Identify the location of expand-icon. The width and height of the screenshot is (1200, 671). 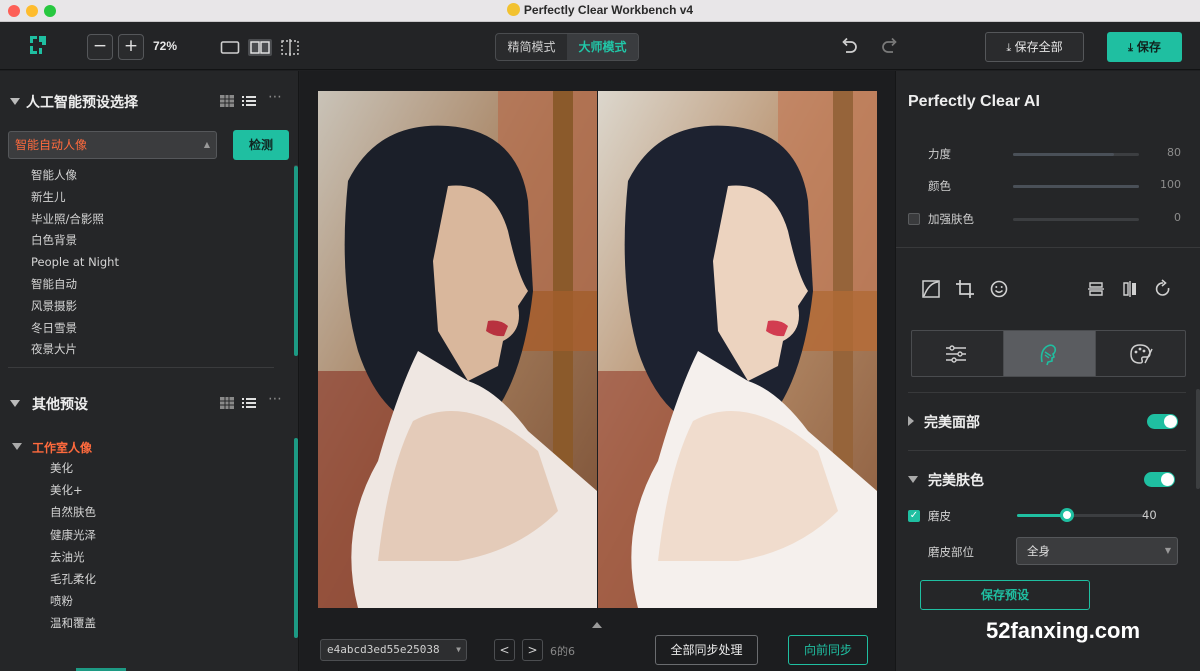
(911, 421).